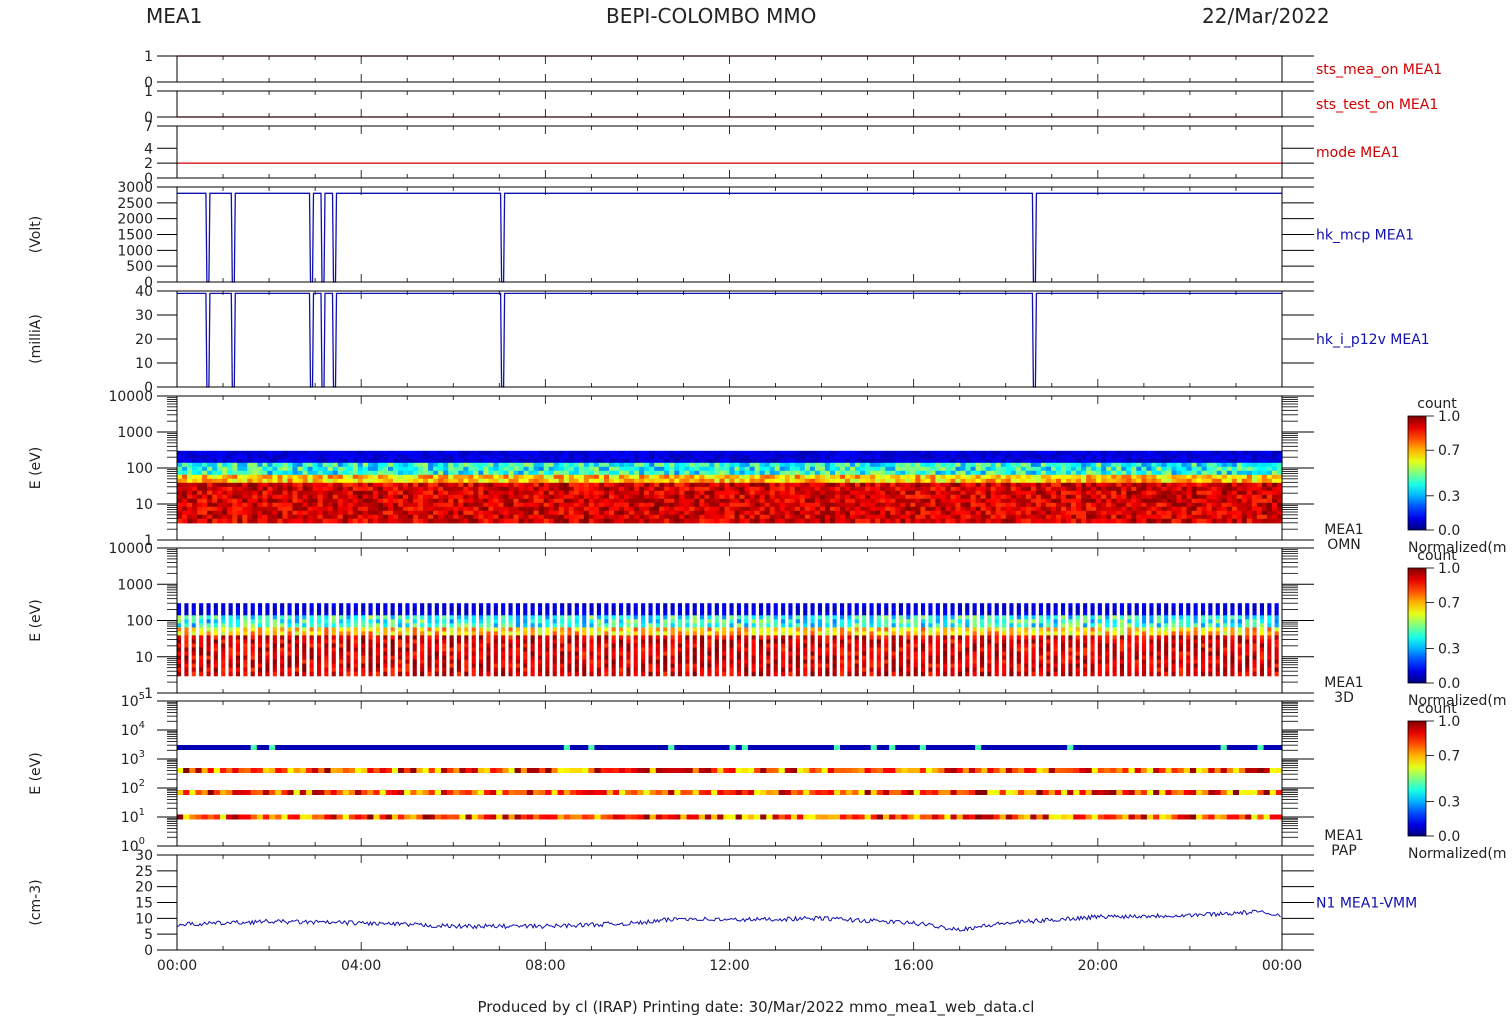  What do you see at coordinates (135, 204) in the screenshot?
I see `y-tick-label: 2500` at bounding box center [135, 204].